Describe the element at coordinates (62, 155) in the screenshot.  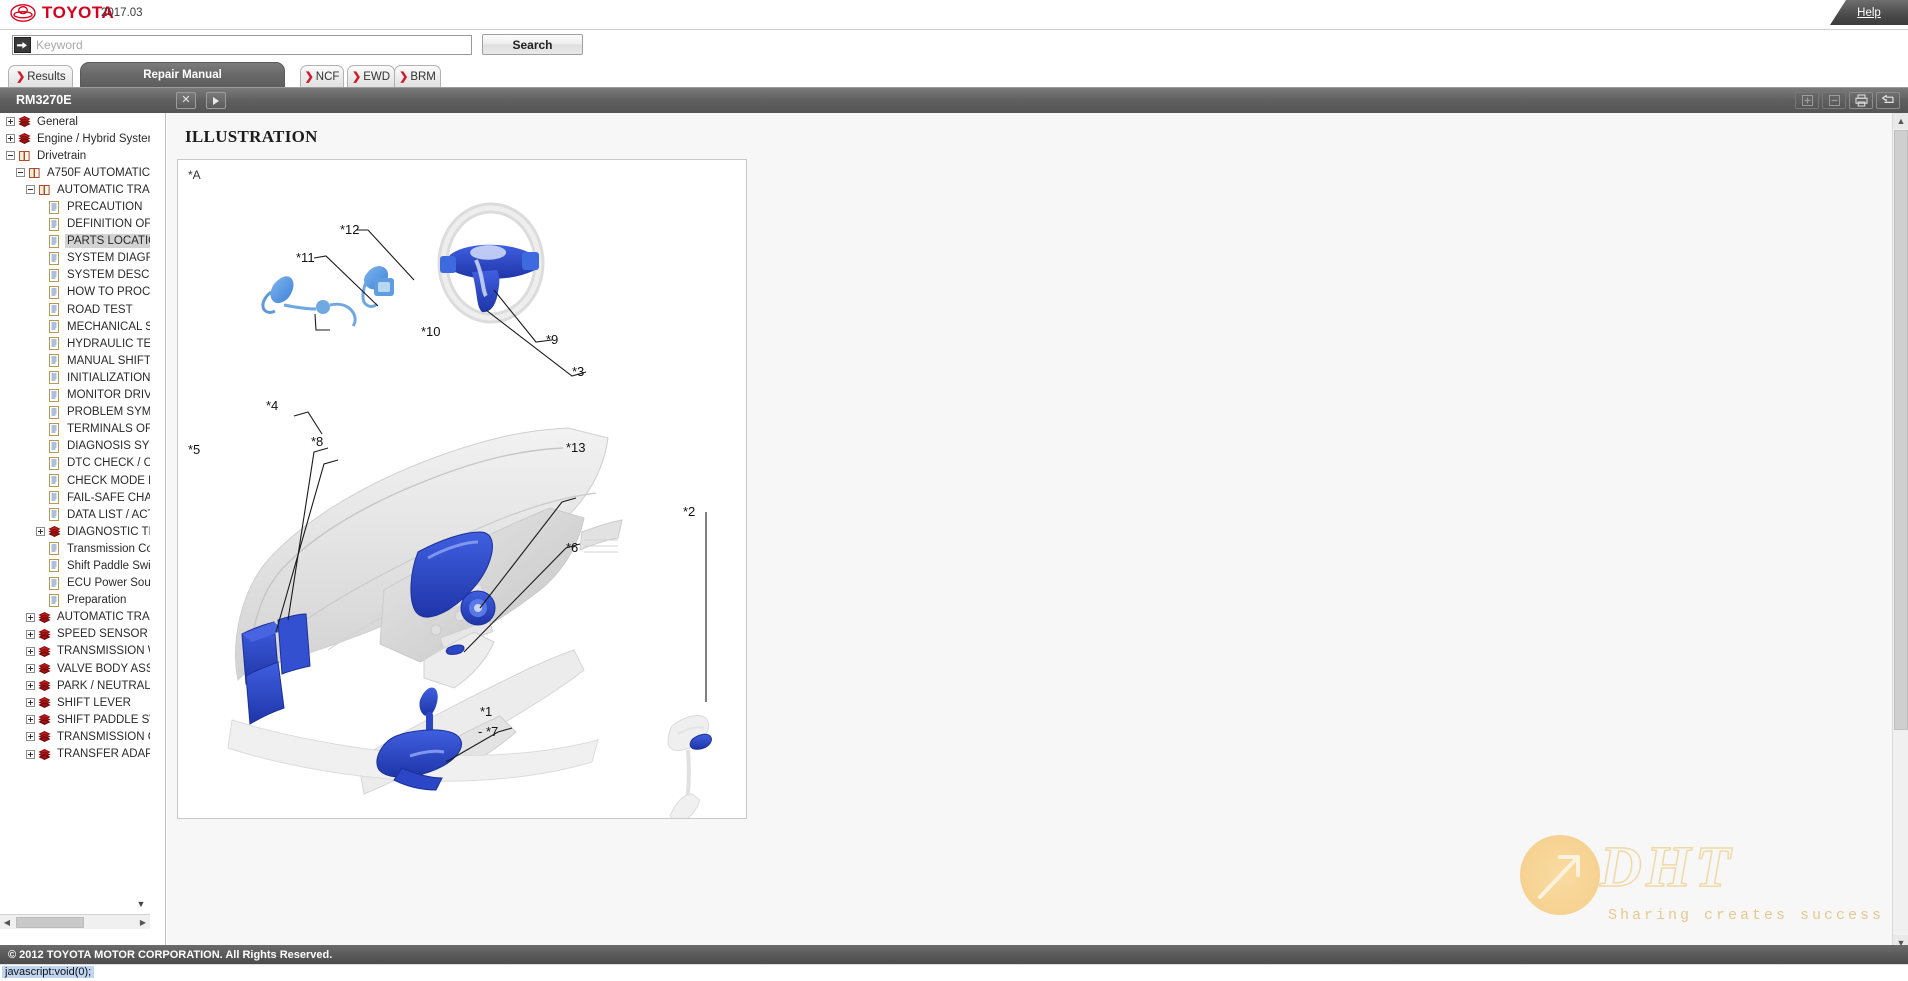
I see `tree-item-label: Drivetrain` at that location.